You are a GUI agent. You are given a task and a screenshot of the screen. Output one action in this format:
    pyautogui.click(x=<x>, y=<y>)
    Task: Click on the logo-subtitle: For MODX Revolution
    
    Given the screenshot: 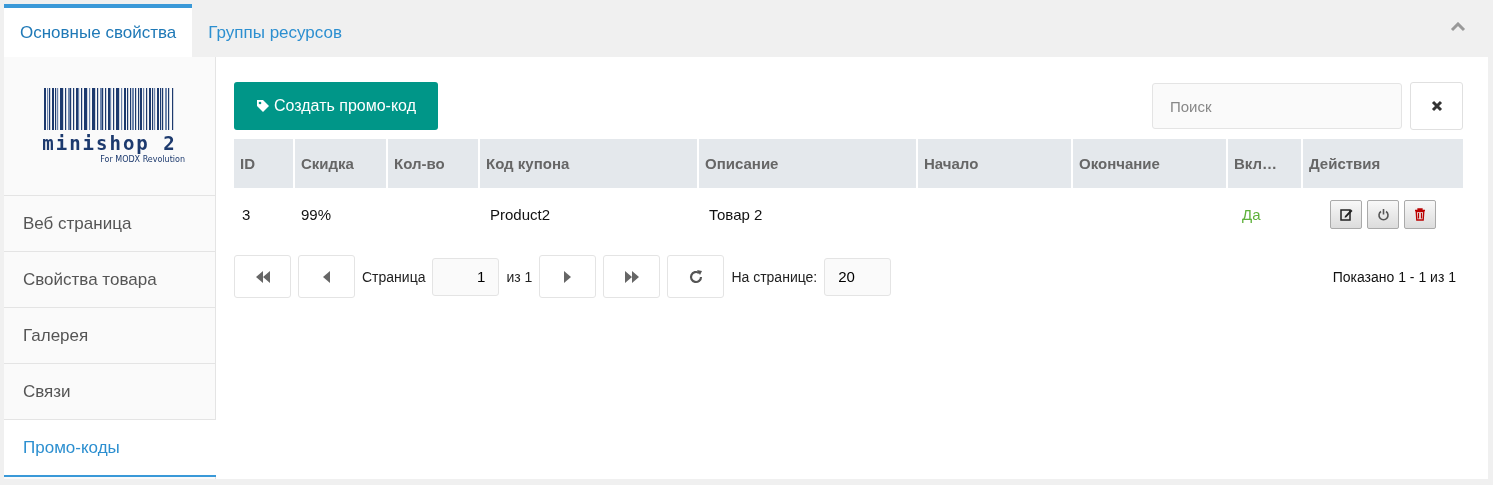 What is the action you would take?
    pyautogui.click(x=142, y=159)
    